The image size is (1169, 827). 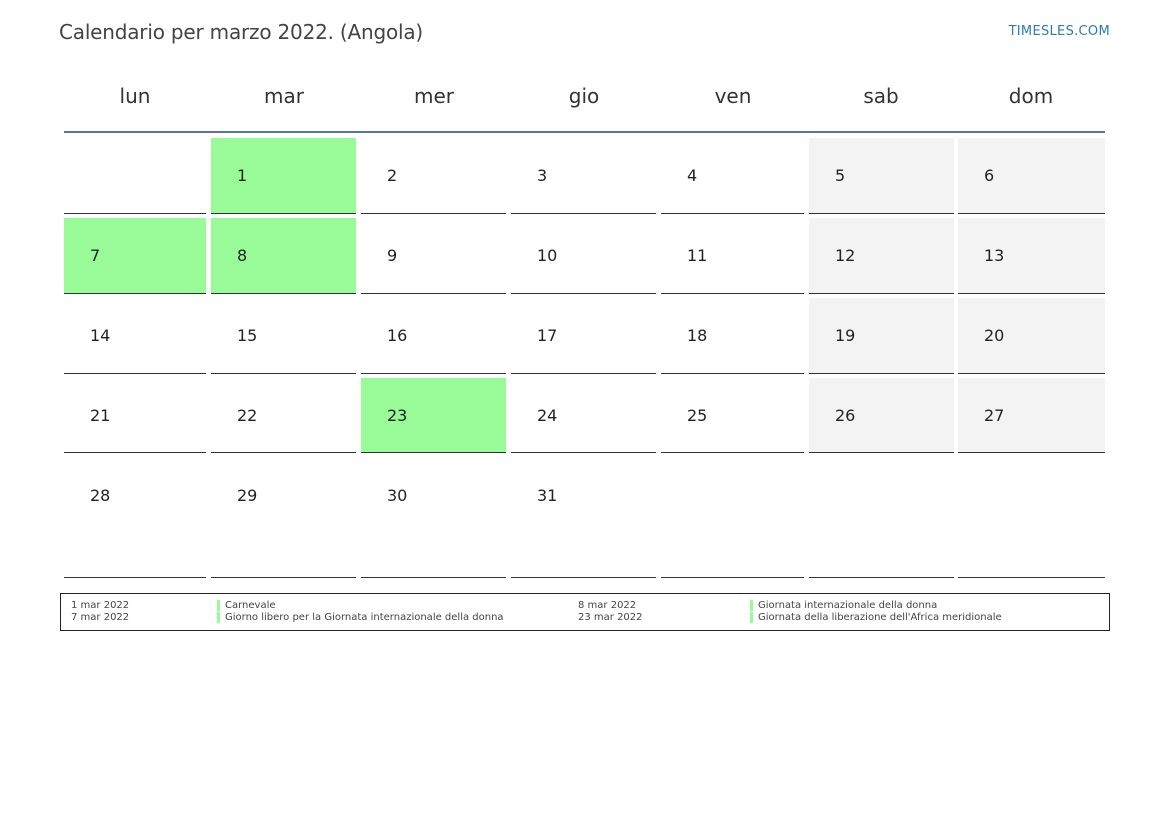 I want to click on holiday-date: 7 mar 2022, so click(x=100, y=617).